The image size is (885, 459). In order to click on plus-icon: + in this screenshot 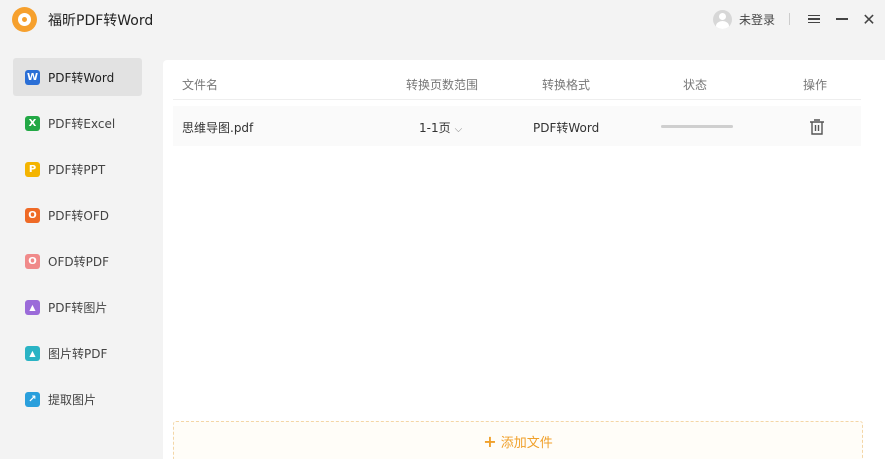, I will do `click(490, 441)`.